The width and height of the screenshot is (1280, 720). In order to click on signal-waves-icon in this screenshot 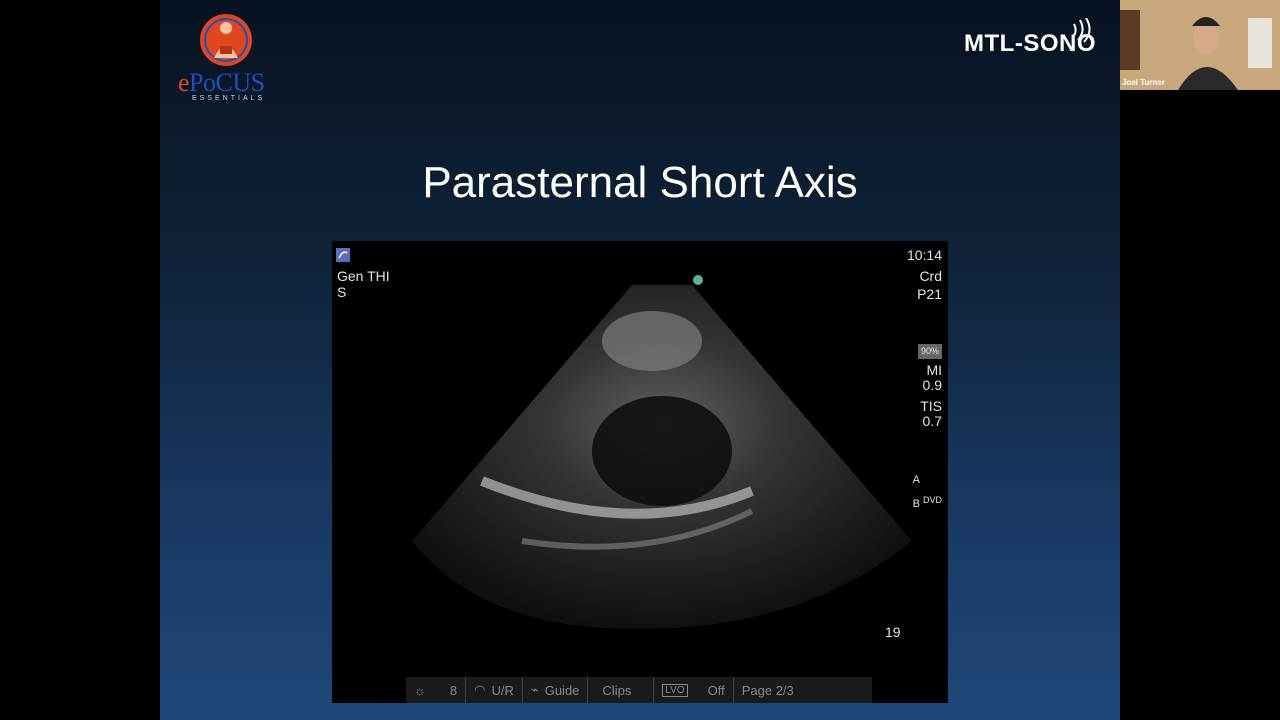, I will do `click(1081, 30)`.